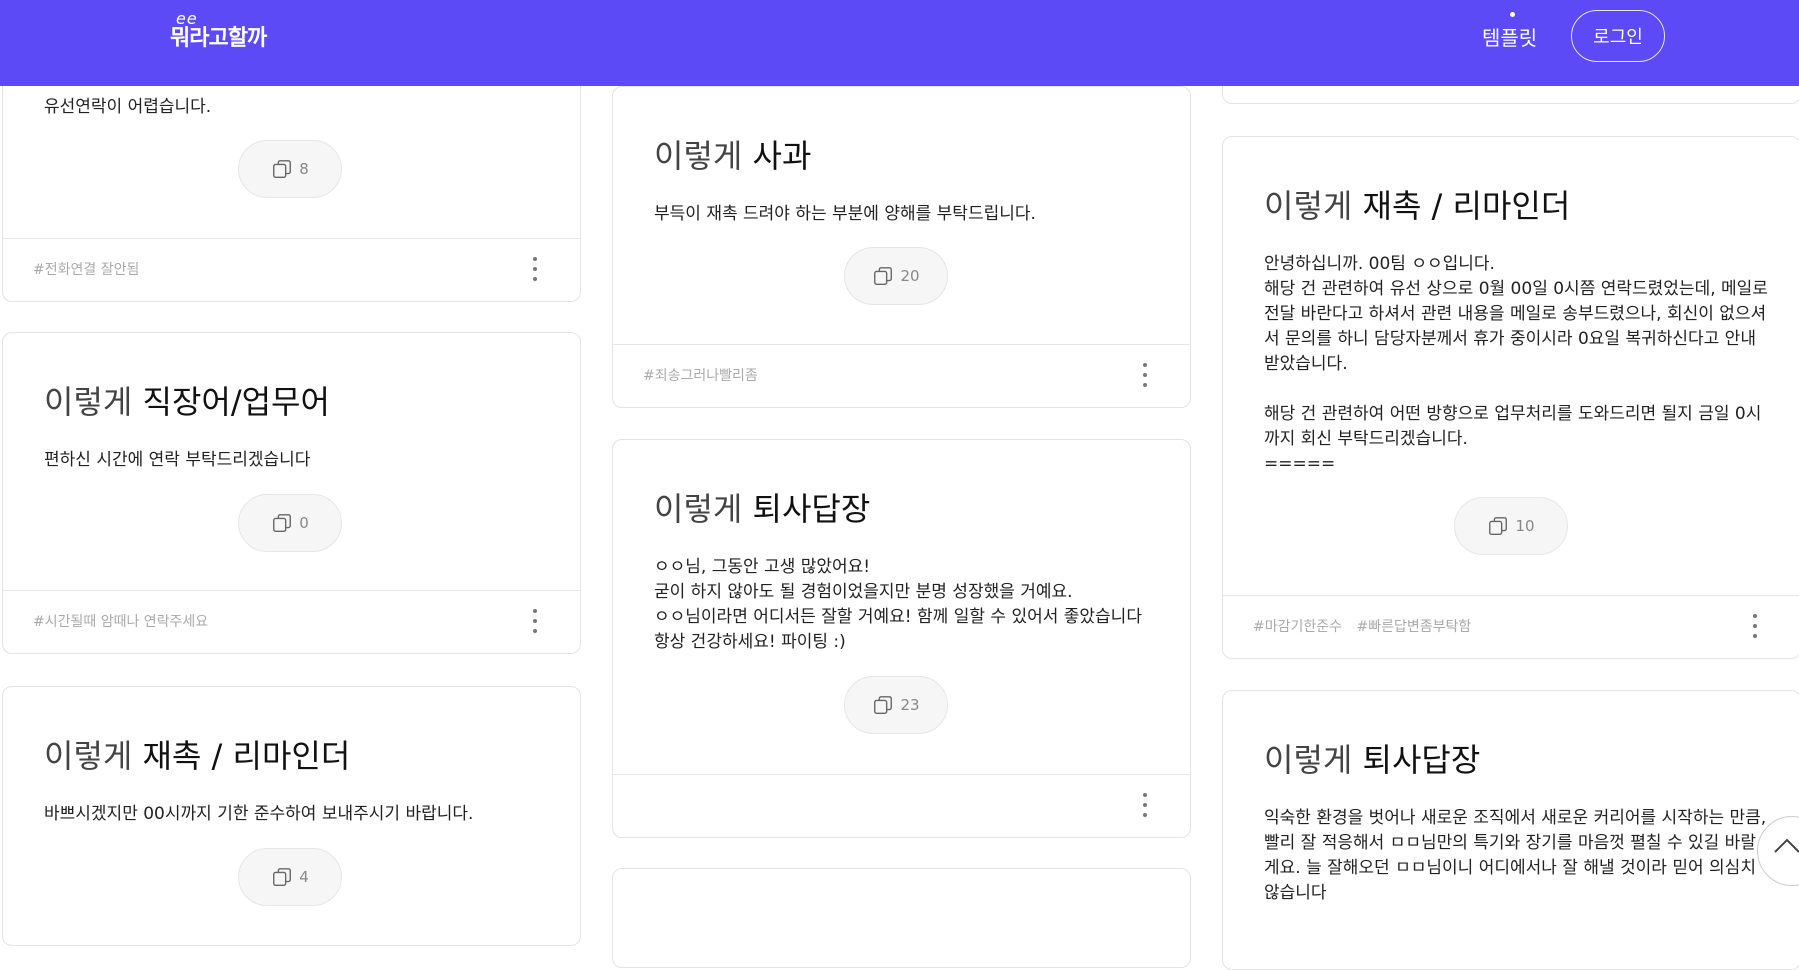 The image size is (1799, 970). What do you see at coordinates (700, 376) in the screenshot?
I see `tag: #죄송그러나빨리좀` at bounding box center [700, 376].